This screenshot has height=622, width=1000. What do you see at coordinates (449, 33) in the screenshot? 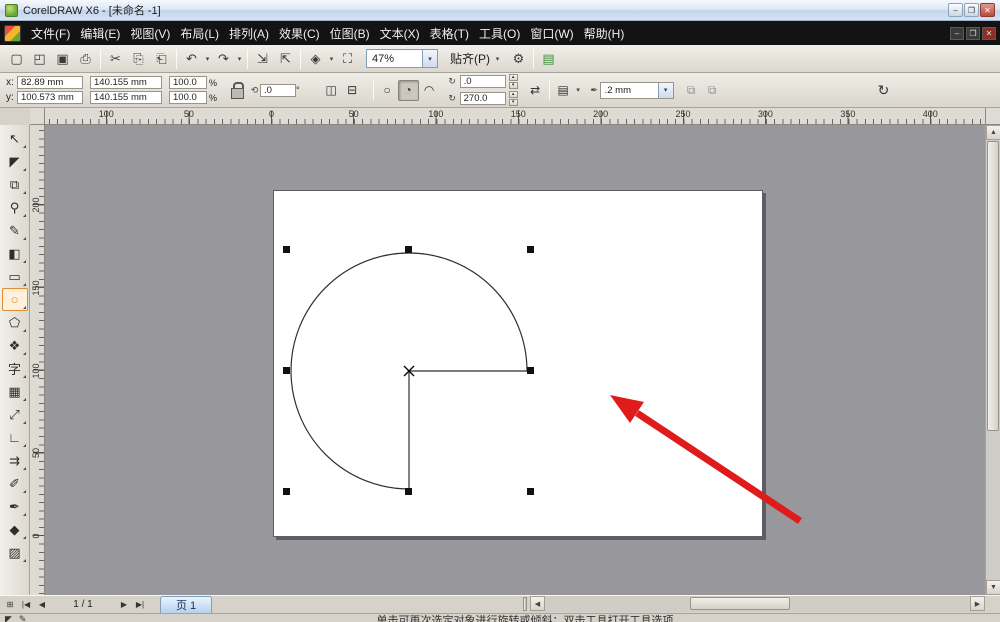
I see `menu-item-8: 表格(T)` at bounding box center [449, 33].